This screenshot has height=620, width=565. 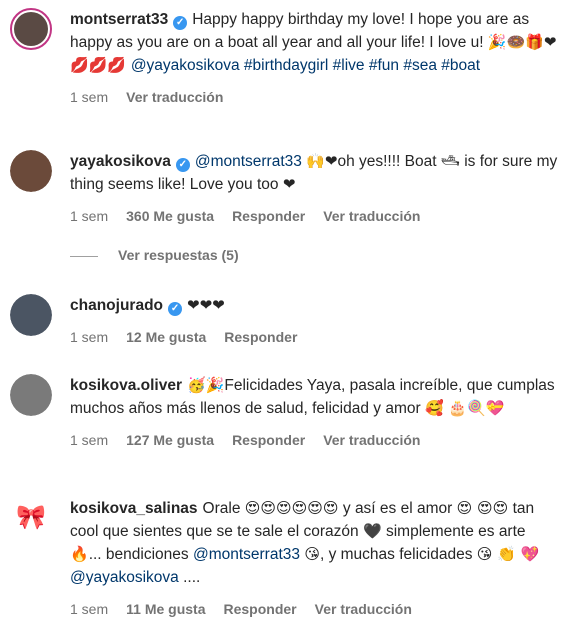 I want to click on mention-link: #sea, so click(x=420, y=65).